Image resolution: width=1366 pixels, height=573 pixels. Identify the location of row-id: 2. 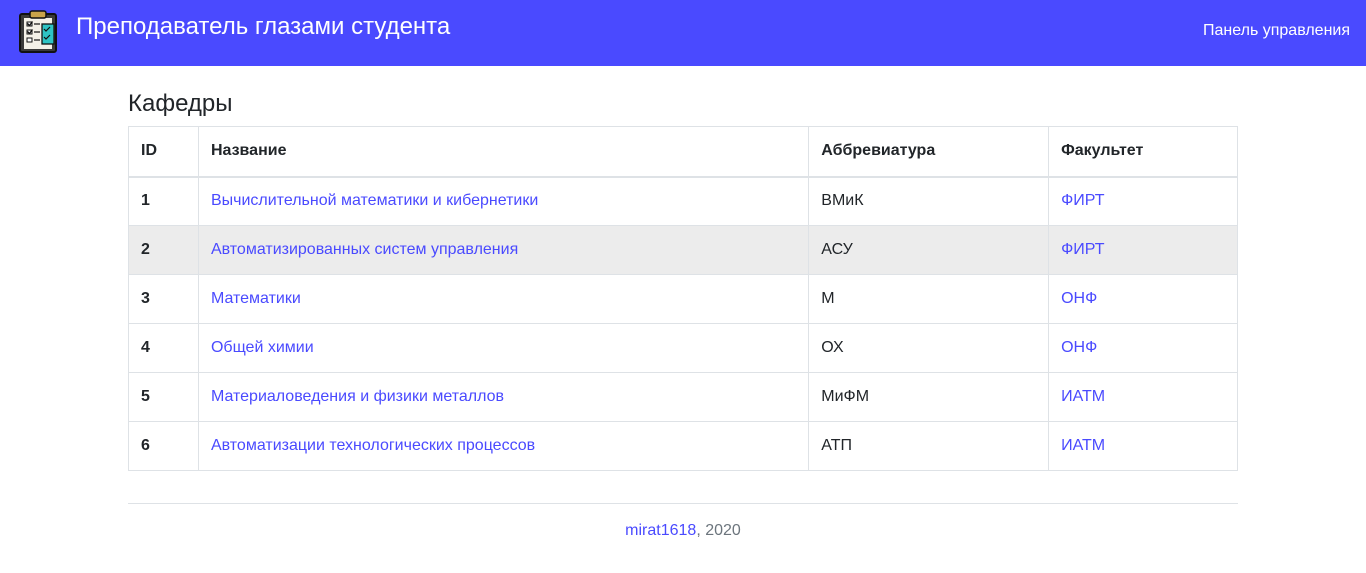
(163, 250).